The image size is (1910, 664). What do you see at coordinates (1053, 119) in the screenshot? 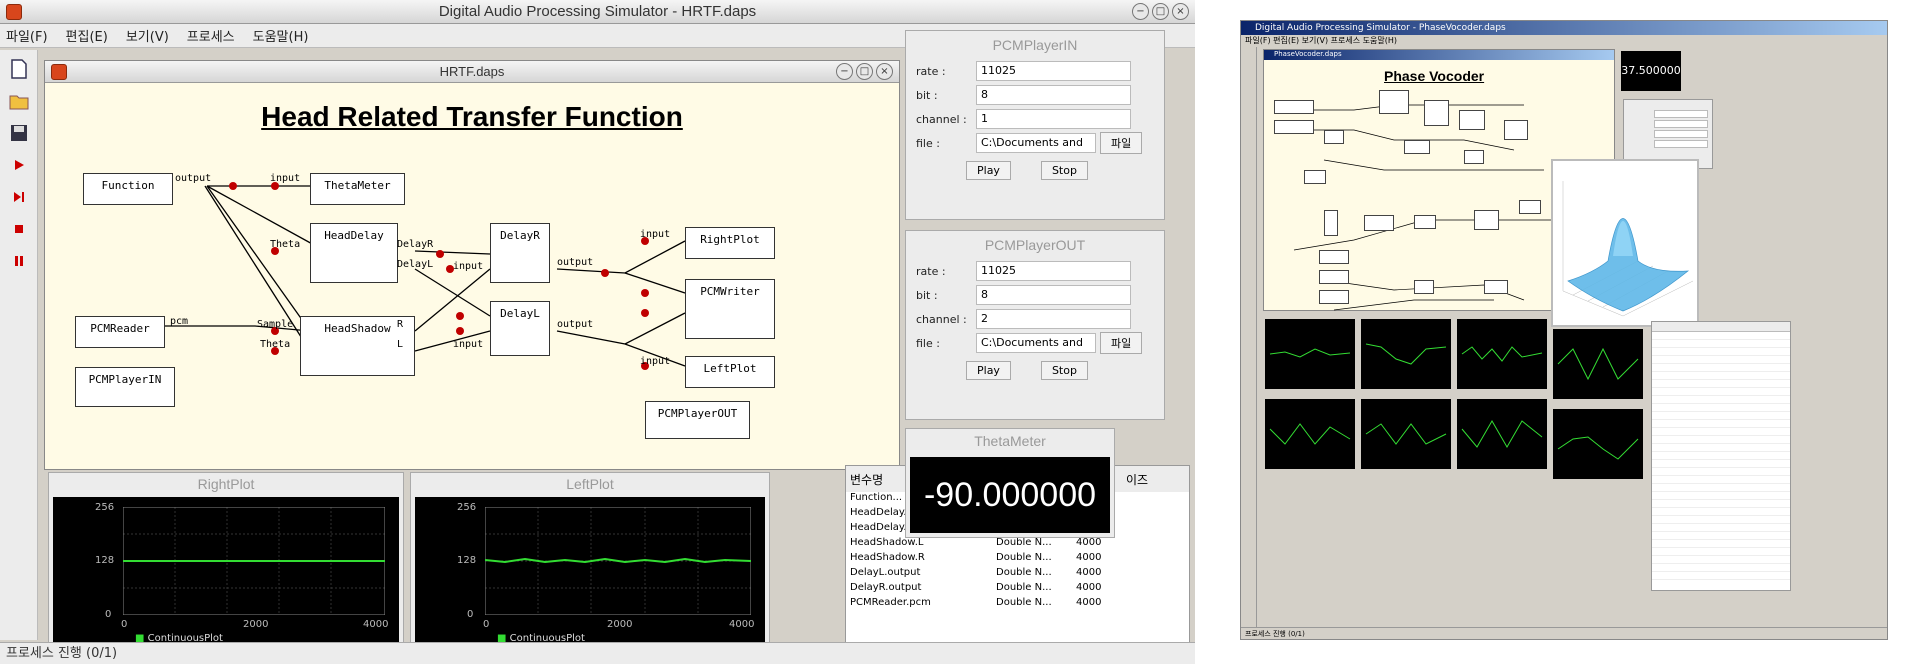
I see `channel-field: 1` at bounding box center [1053, 119].